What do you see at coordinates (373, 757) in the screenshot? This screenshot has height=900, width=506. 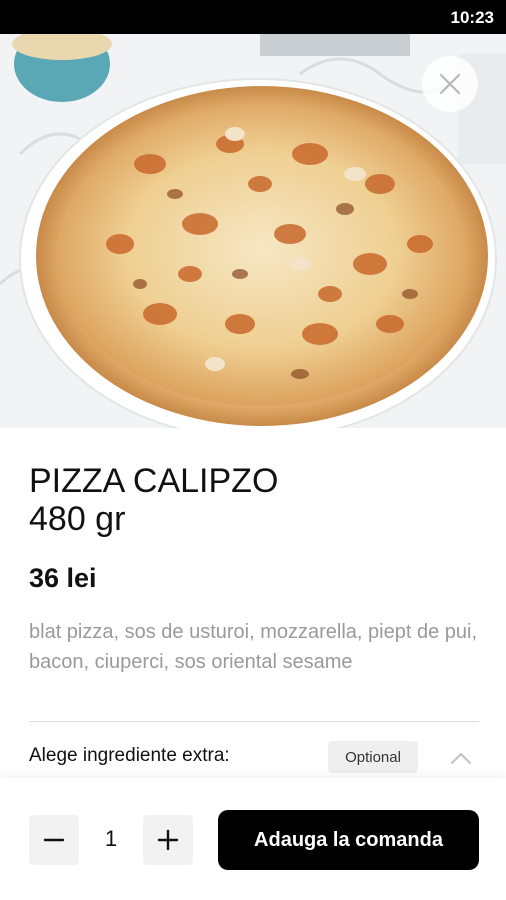 I see `optional-badge: Optional` at bounding box center [373, 757].